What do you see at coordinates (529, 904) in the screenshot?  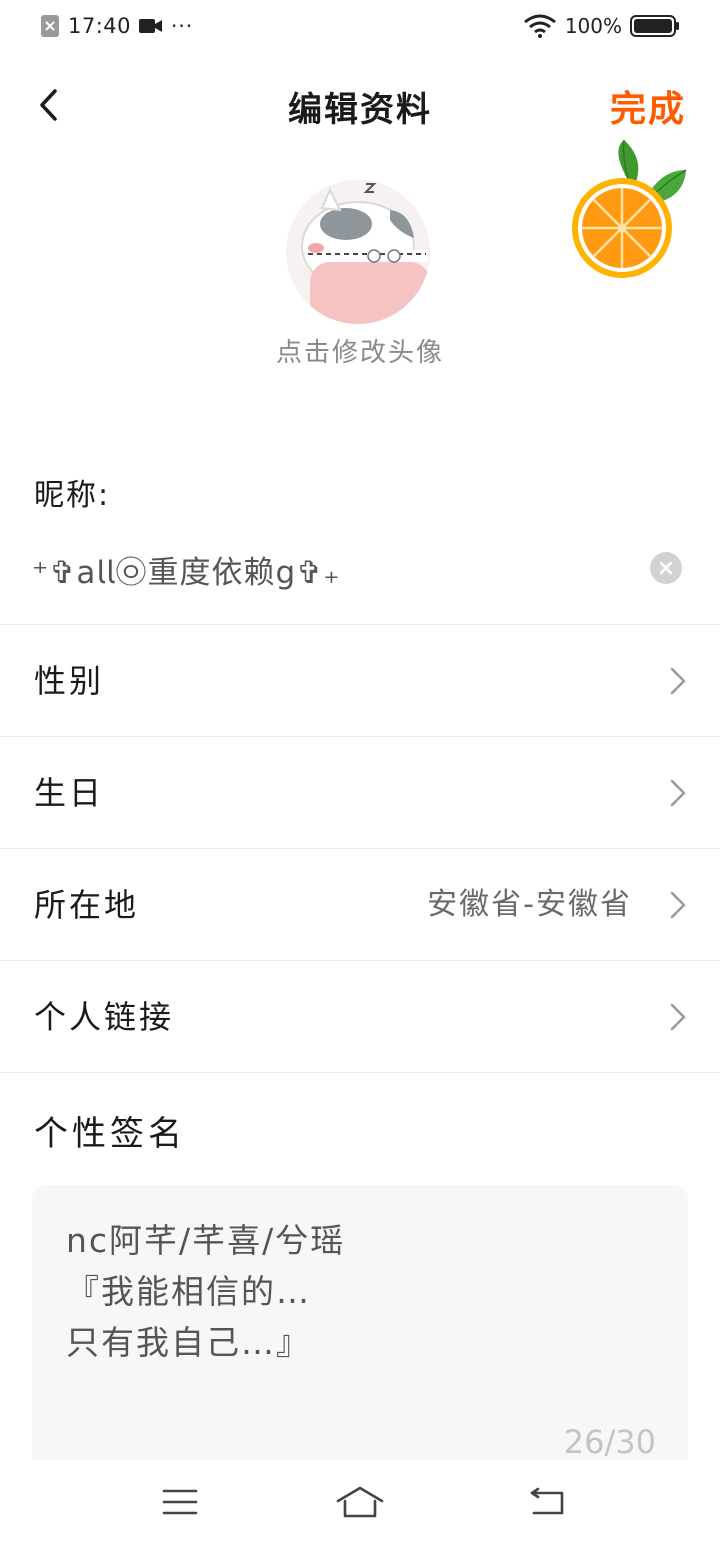 I see `row-location-value: 安徽省-安徽省` at bounding box center [529, 904].